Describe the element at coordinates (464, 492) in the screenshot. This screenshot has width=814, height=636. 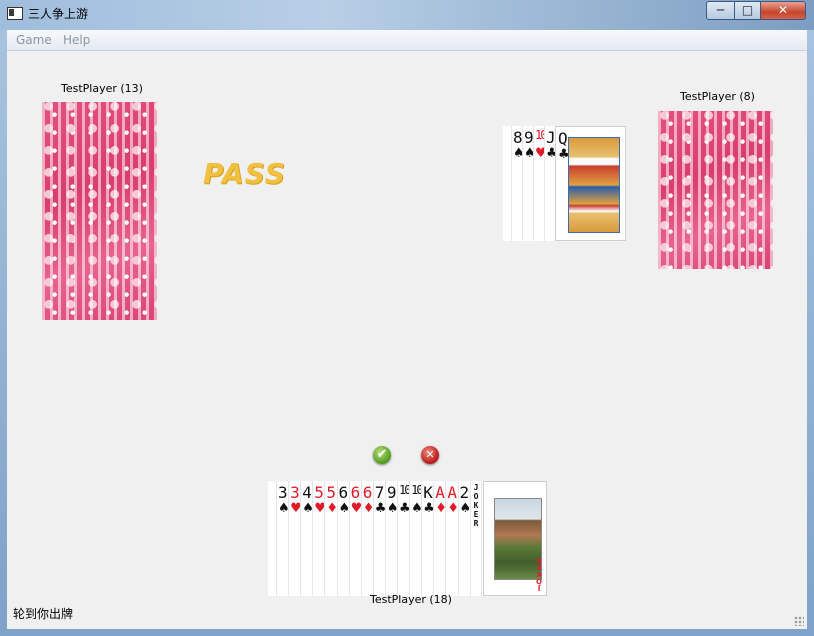
I see `card-rank: 2` at that location.